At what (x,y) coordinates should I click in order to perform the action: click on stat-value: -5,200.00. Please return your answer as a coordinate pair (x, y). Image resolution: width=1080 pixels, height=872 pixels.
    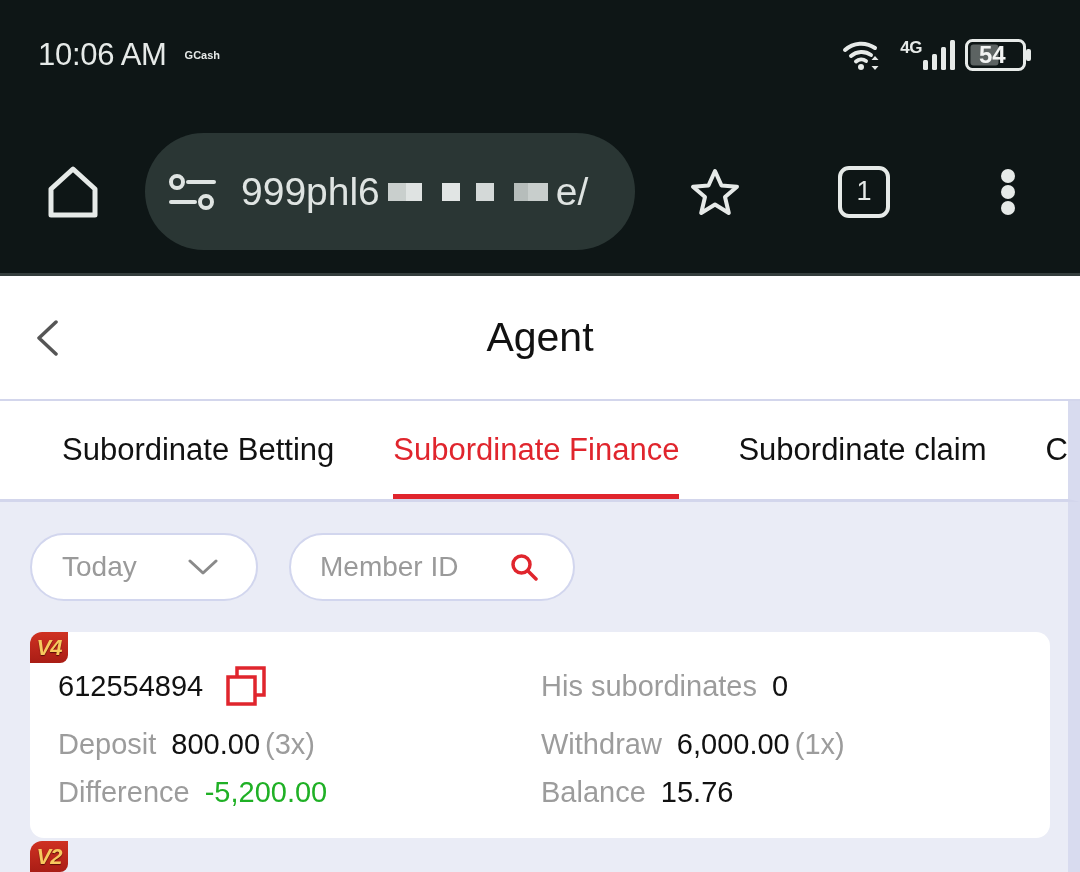
    Looking at the image, I should click on (266, 792).